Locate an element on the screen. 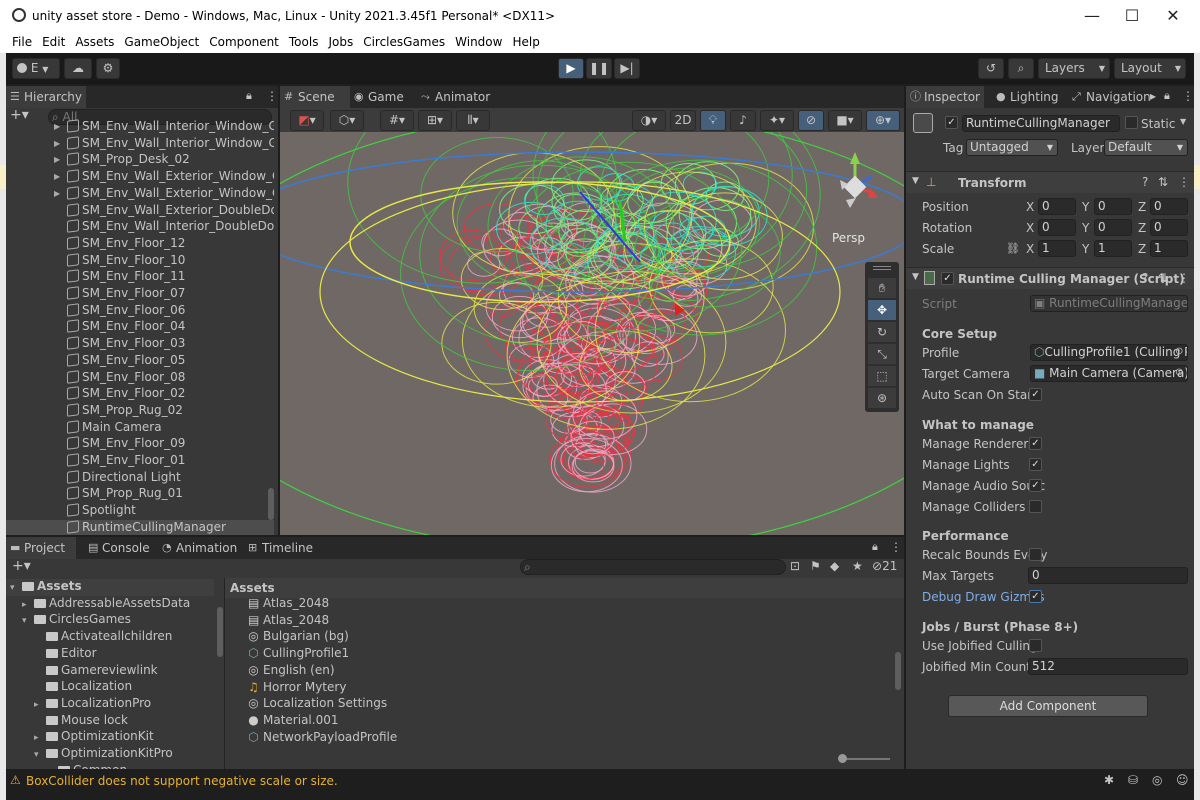 The height and width of the screenshot is (800, 1200). hierarchy-item: SM_Prop_Rug_01 is located at coordinates (140, 494).